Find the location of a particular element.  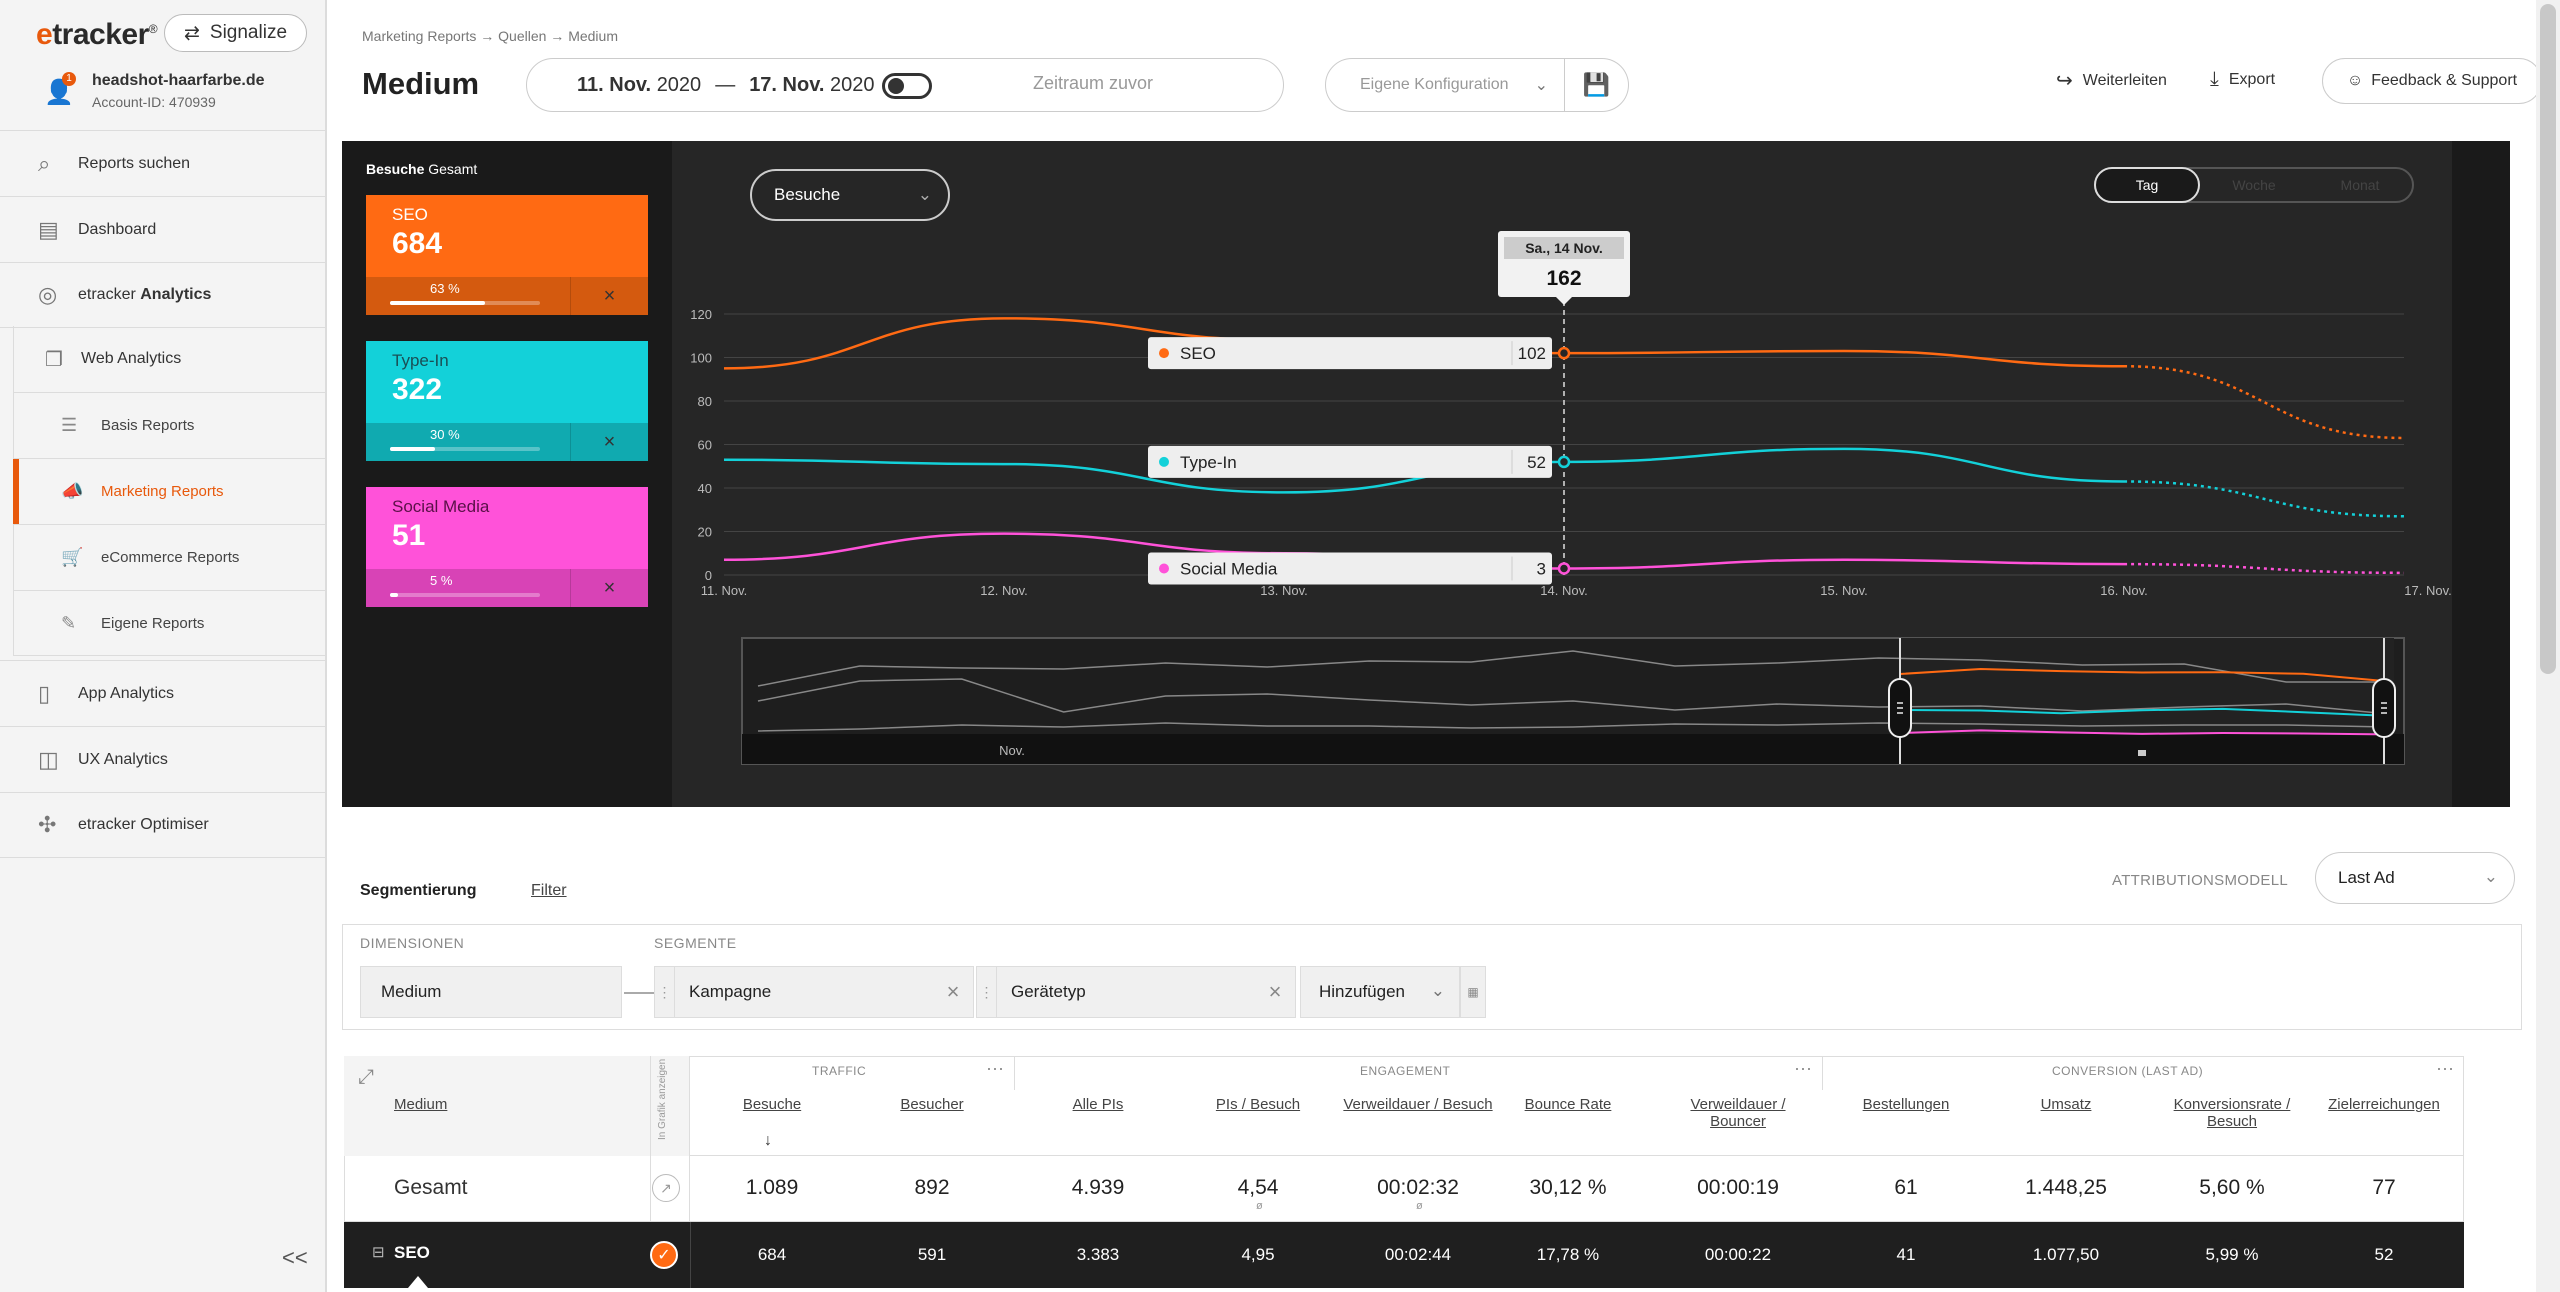

card-name: Social Media is located at coordinates (441, 506).